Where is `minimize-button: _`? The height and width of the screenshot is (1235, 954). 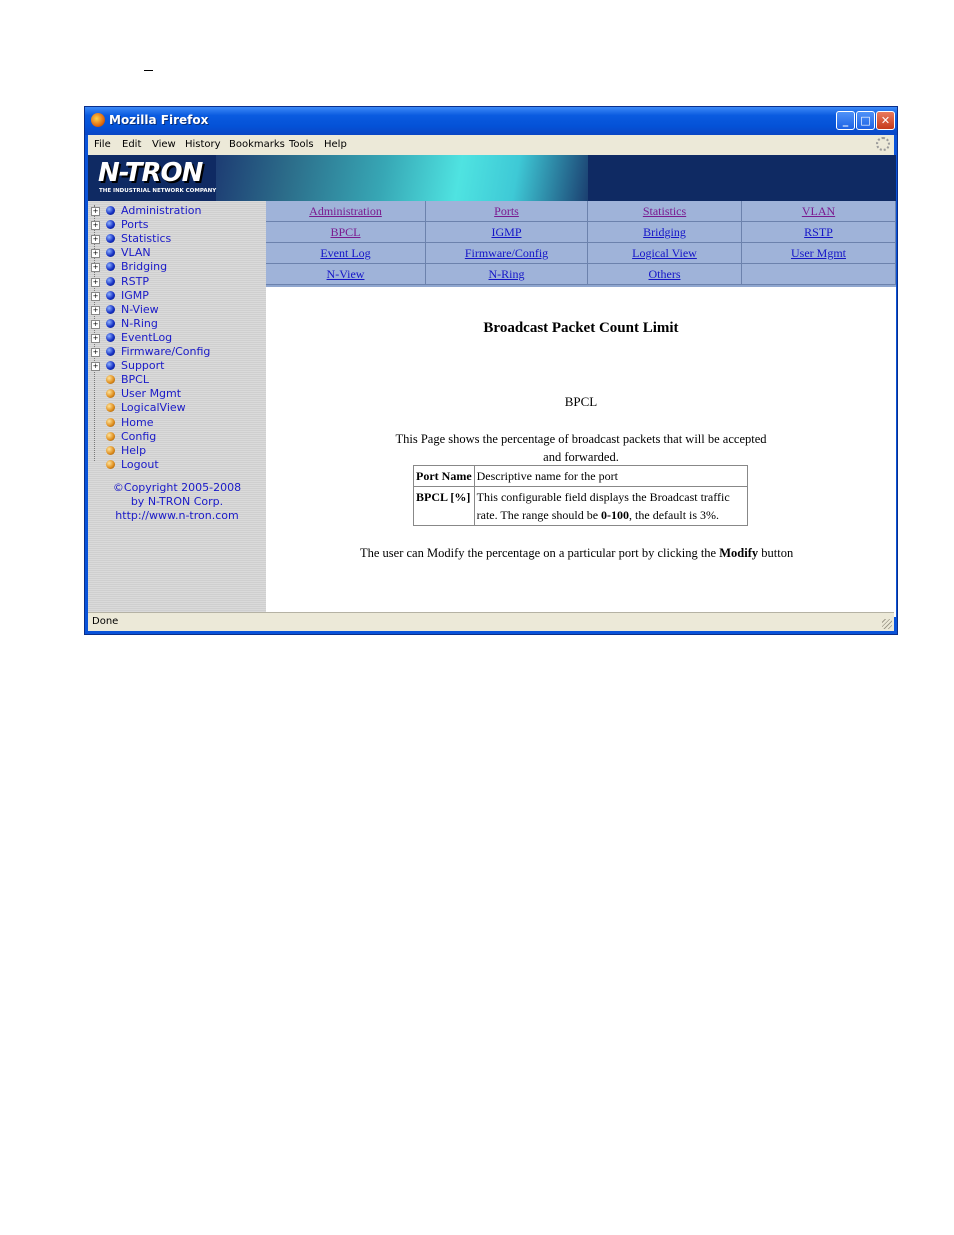 minimize-button: _ is located at coordinates (845, 120).